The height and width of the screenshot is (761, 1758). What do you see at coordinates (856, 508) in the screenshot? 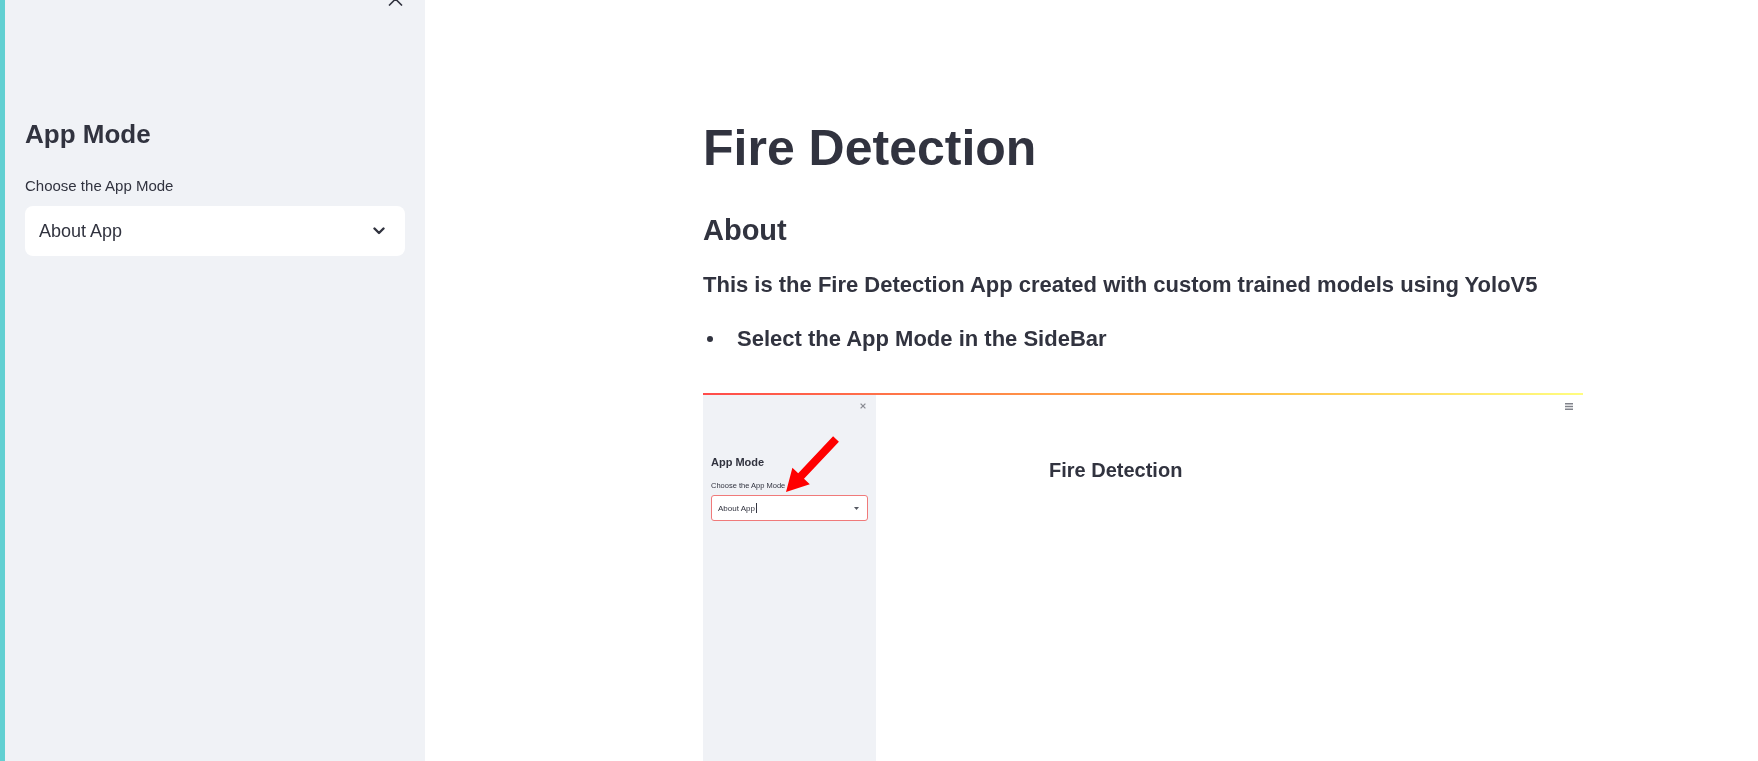
I see `caret-icon` at bounding box center [856, 508].